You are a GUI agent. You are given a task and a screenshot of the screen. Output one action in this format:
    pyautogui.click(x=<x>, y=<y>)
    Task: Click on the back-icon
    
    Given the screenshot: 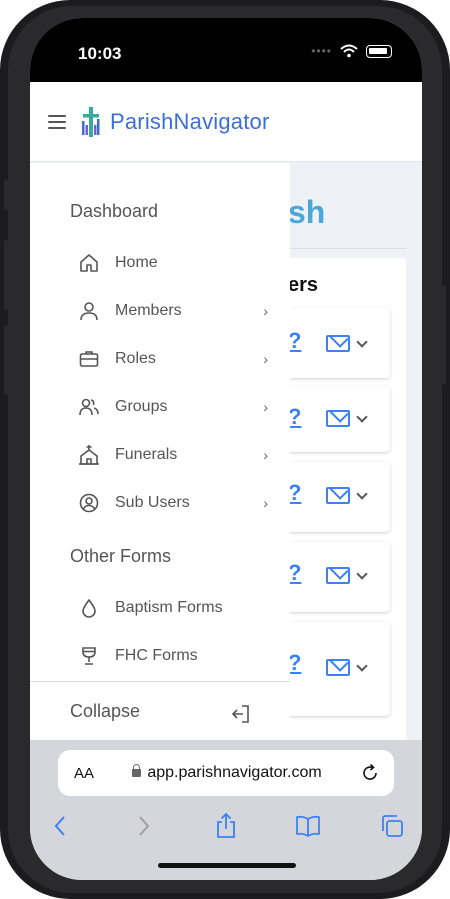 What is the action you would take?
    pyautogui.click(x=60, y=826)
    